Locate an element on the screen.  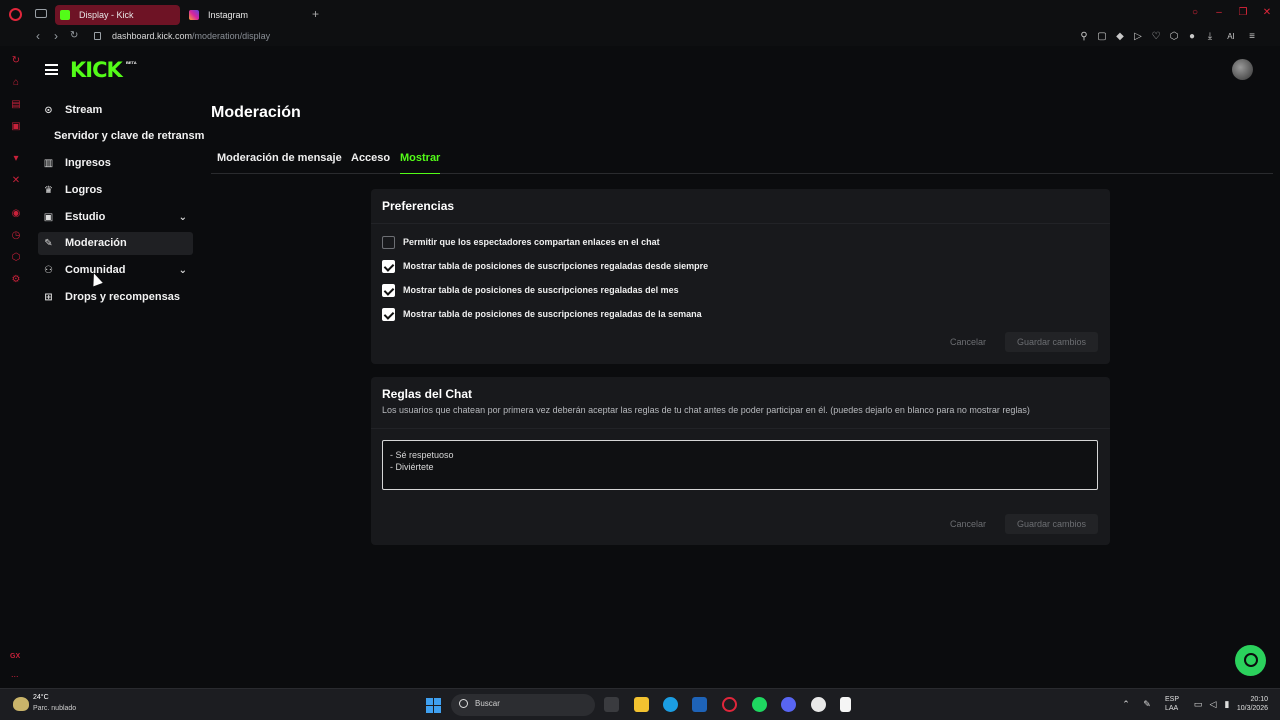
sidebar-item-stream: ⊙ Stream is located at coordinates (115, 110).